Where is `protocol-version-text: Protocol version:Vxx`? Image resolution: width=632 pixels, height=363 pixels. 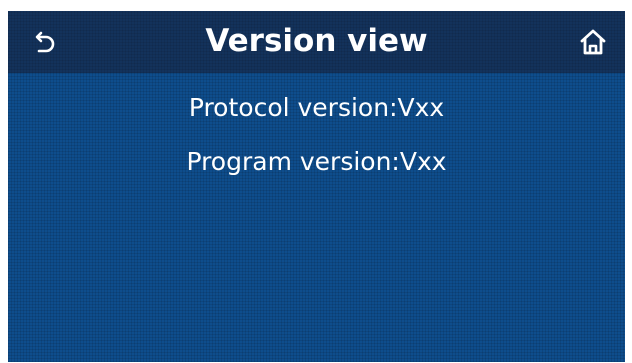
protocol-version-text: Protocol version:Vxx is located at coordinates (316, 107).